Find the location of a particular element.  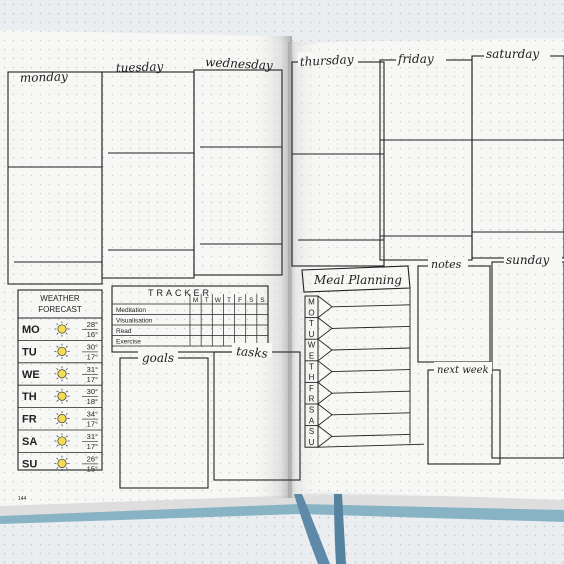

weather-day: SU is located at coordinates (29, 464).